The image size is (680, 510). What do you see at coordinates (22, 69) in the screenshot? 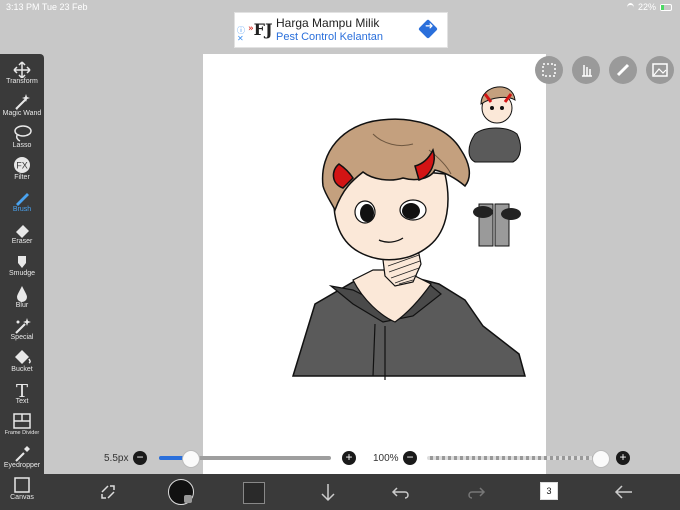
I see `transform-icon` at bounding box center [22, 69].